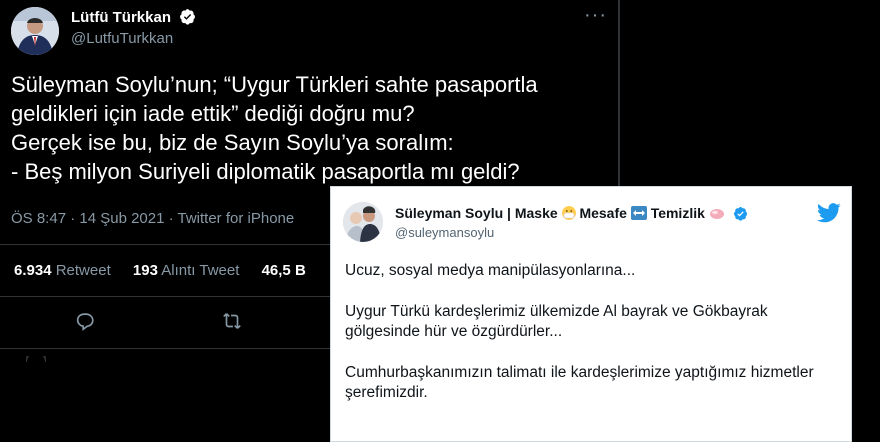  What do you see at coordinates (603, 213) in the screenshot?
I see `name-mid: Mesafe` at bounding box center [603, 213].